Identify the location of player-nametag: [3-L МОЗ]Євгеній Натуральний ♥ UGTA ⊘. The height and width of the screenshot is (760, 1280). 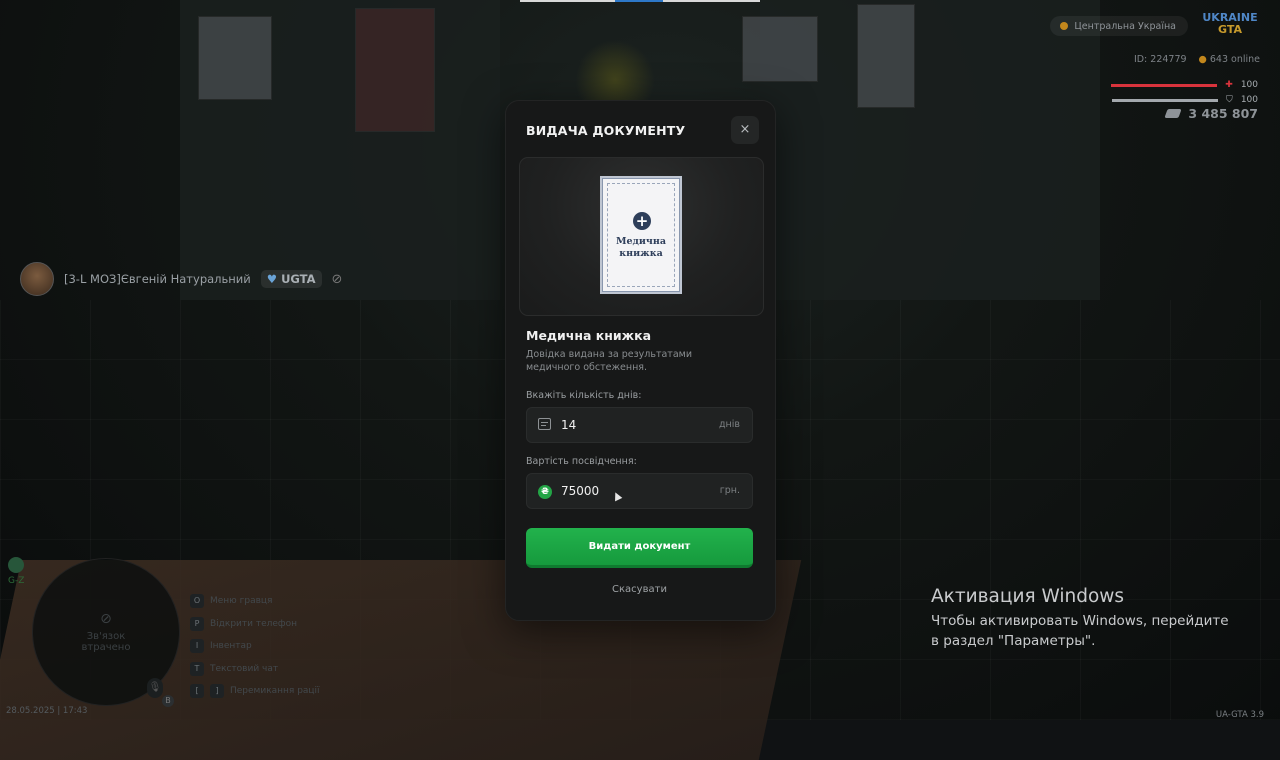
(181, 279).